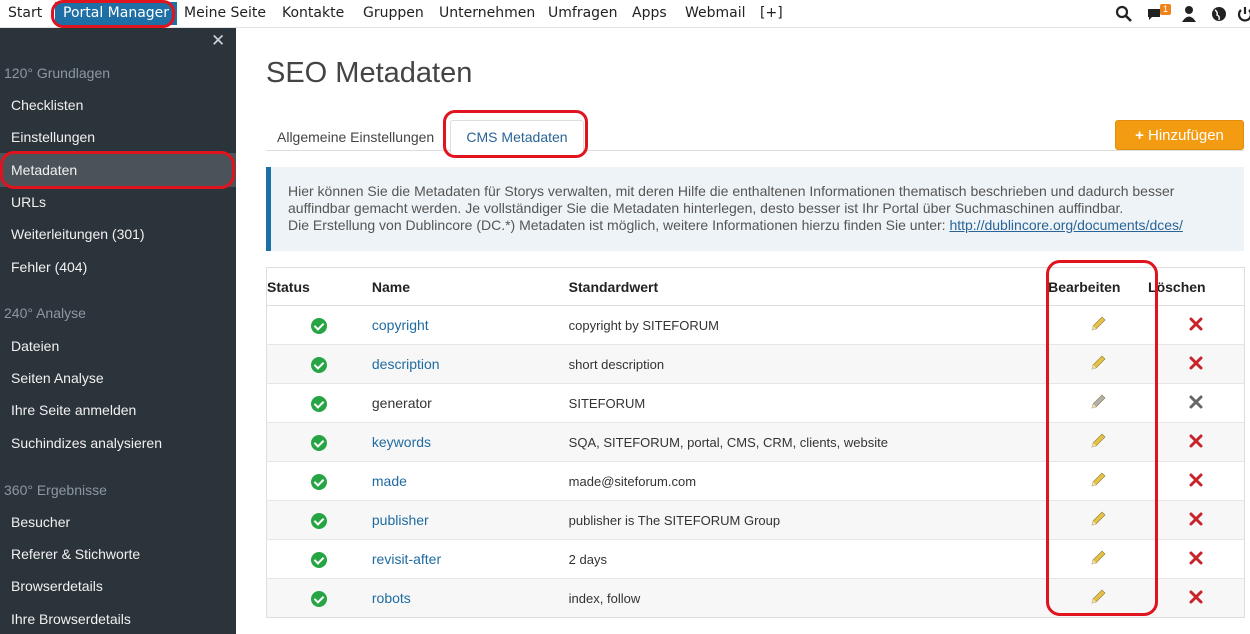  I want to click on name-cell: generator, so click(470, 403).